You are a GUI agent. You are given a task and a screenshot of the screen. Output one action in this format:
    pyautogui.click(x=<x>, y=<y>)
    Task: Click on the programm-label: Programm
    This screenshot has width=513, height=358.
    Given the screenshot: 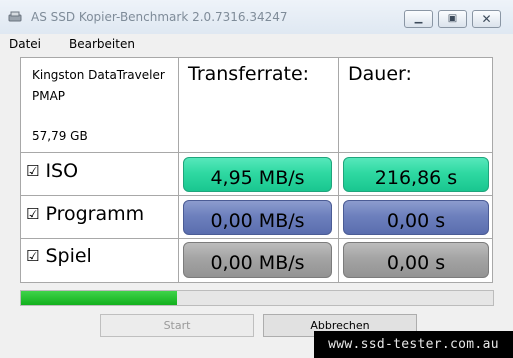 What is the action you would take?
    pyautogui.click(x=95, y=214)
    